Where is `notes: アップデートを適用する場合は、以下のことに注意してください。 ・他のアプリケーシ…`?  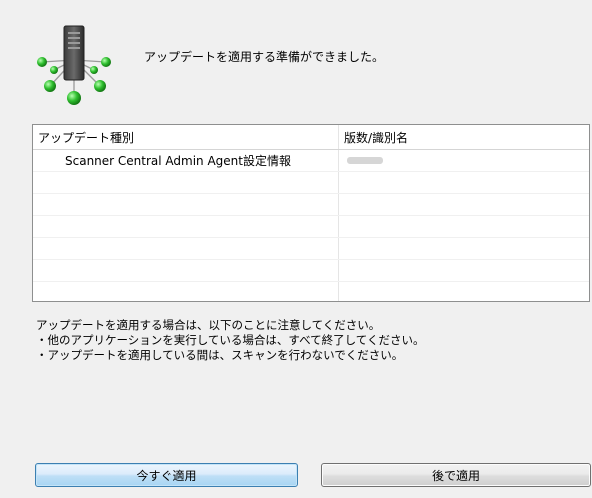
notes: アップデートを適用する場合は、以下のことに注意してください。 ・他のアプリケーシ… is located at coordinates (230, 340).